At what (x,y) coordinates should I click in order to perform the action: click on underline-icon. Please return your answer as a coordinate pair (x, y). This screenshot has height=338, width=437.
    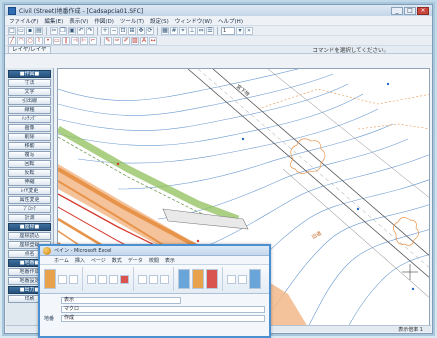
    Looking at the image, I should click on (113, 279).